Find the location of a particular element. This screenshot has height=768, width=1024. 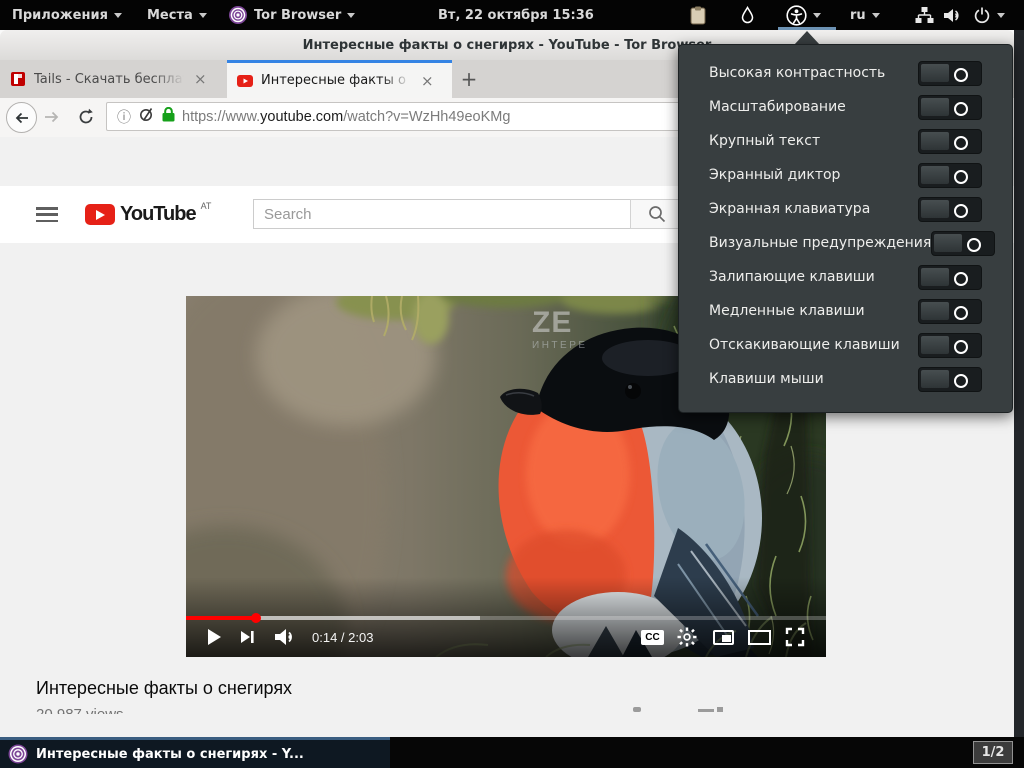

a11y-item-label: Визуальные предупреждения is located at coordinates (820, 243).